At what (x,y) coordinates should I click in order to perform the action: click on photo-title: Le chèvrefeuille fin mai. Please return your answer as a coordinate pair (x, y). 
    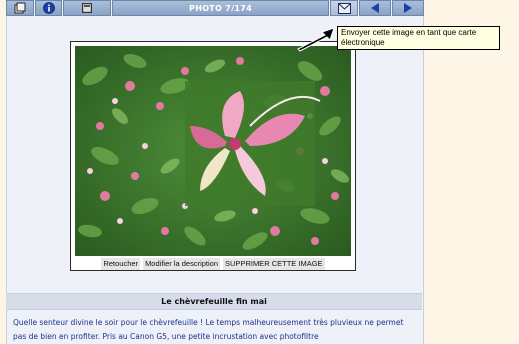
    Looking at the image, I should click on (214, 301).